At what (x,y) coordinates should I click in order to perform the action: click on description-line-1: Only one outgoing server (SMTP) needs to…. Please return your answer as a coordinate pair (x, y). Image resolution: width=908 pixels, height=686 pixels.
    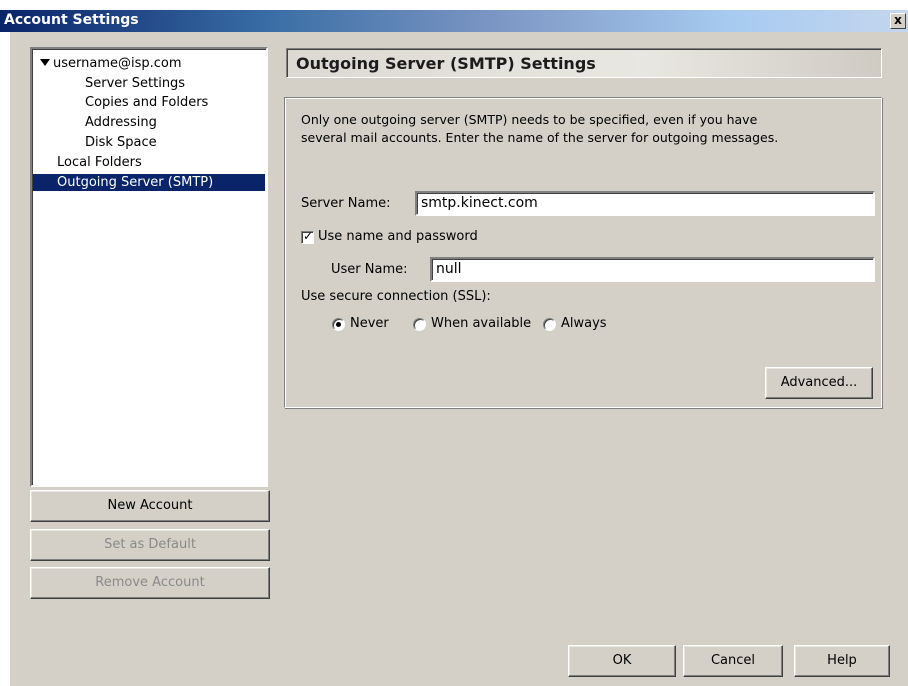
    Looking at the image, I should click on (529, 119).